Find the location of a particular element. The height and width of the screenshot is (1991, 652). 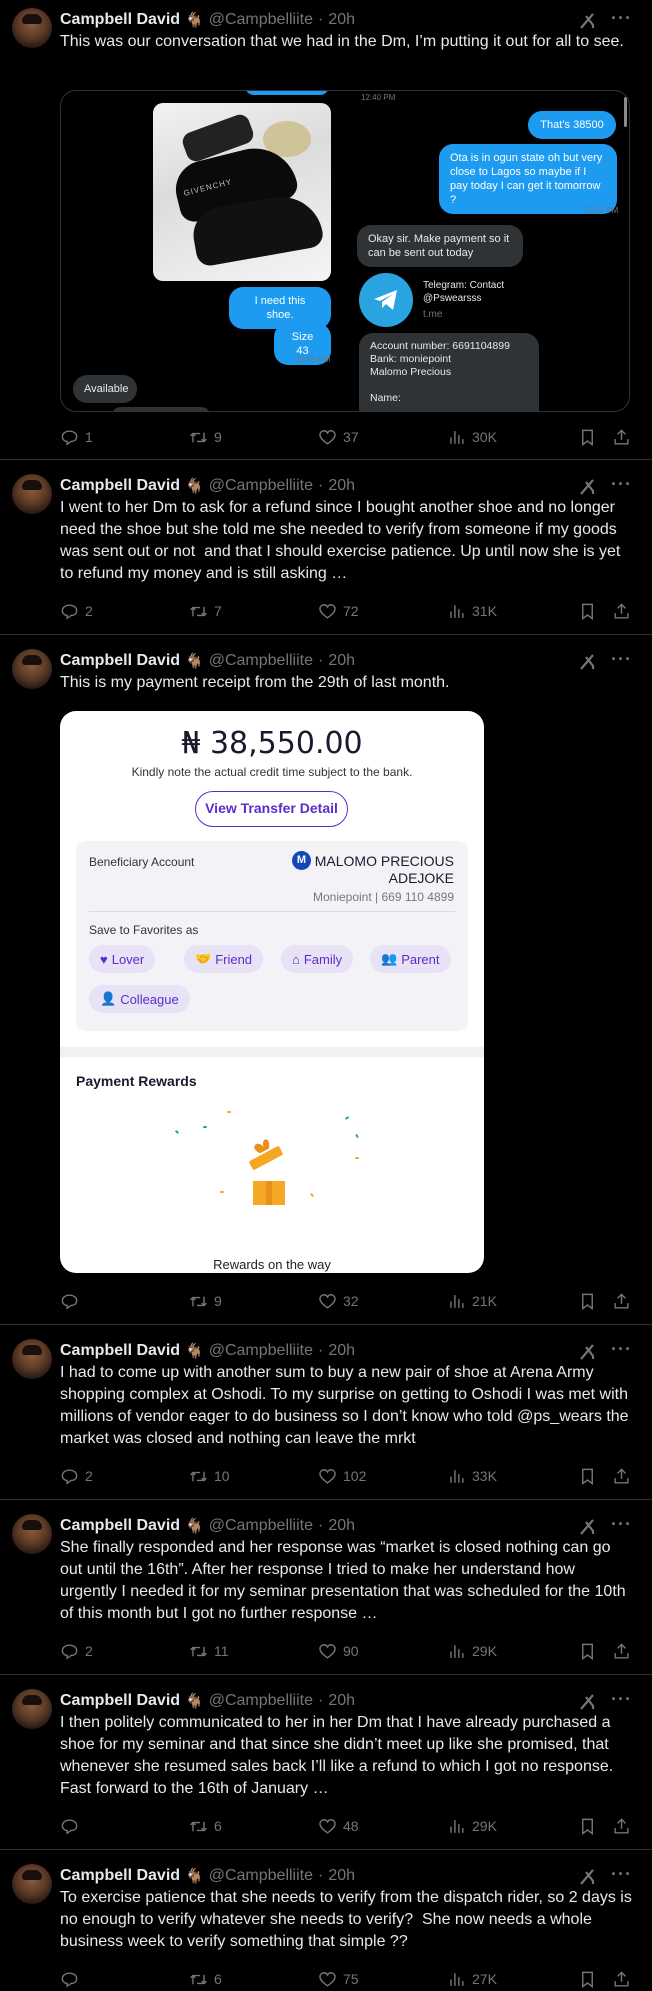

views-button: 21K is located at coordinates (472, 1301).